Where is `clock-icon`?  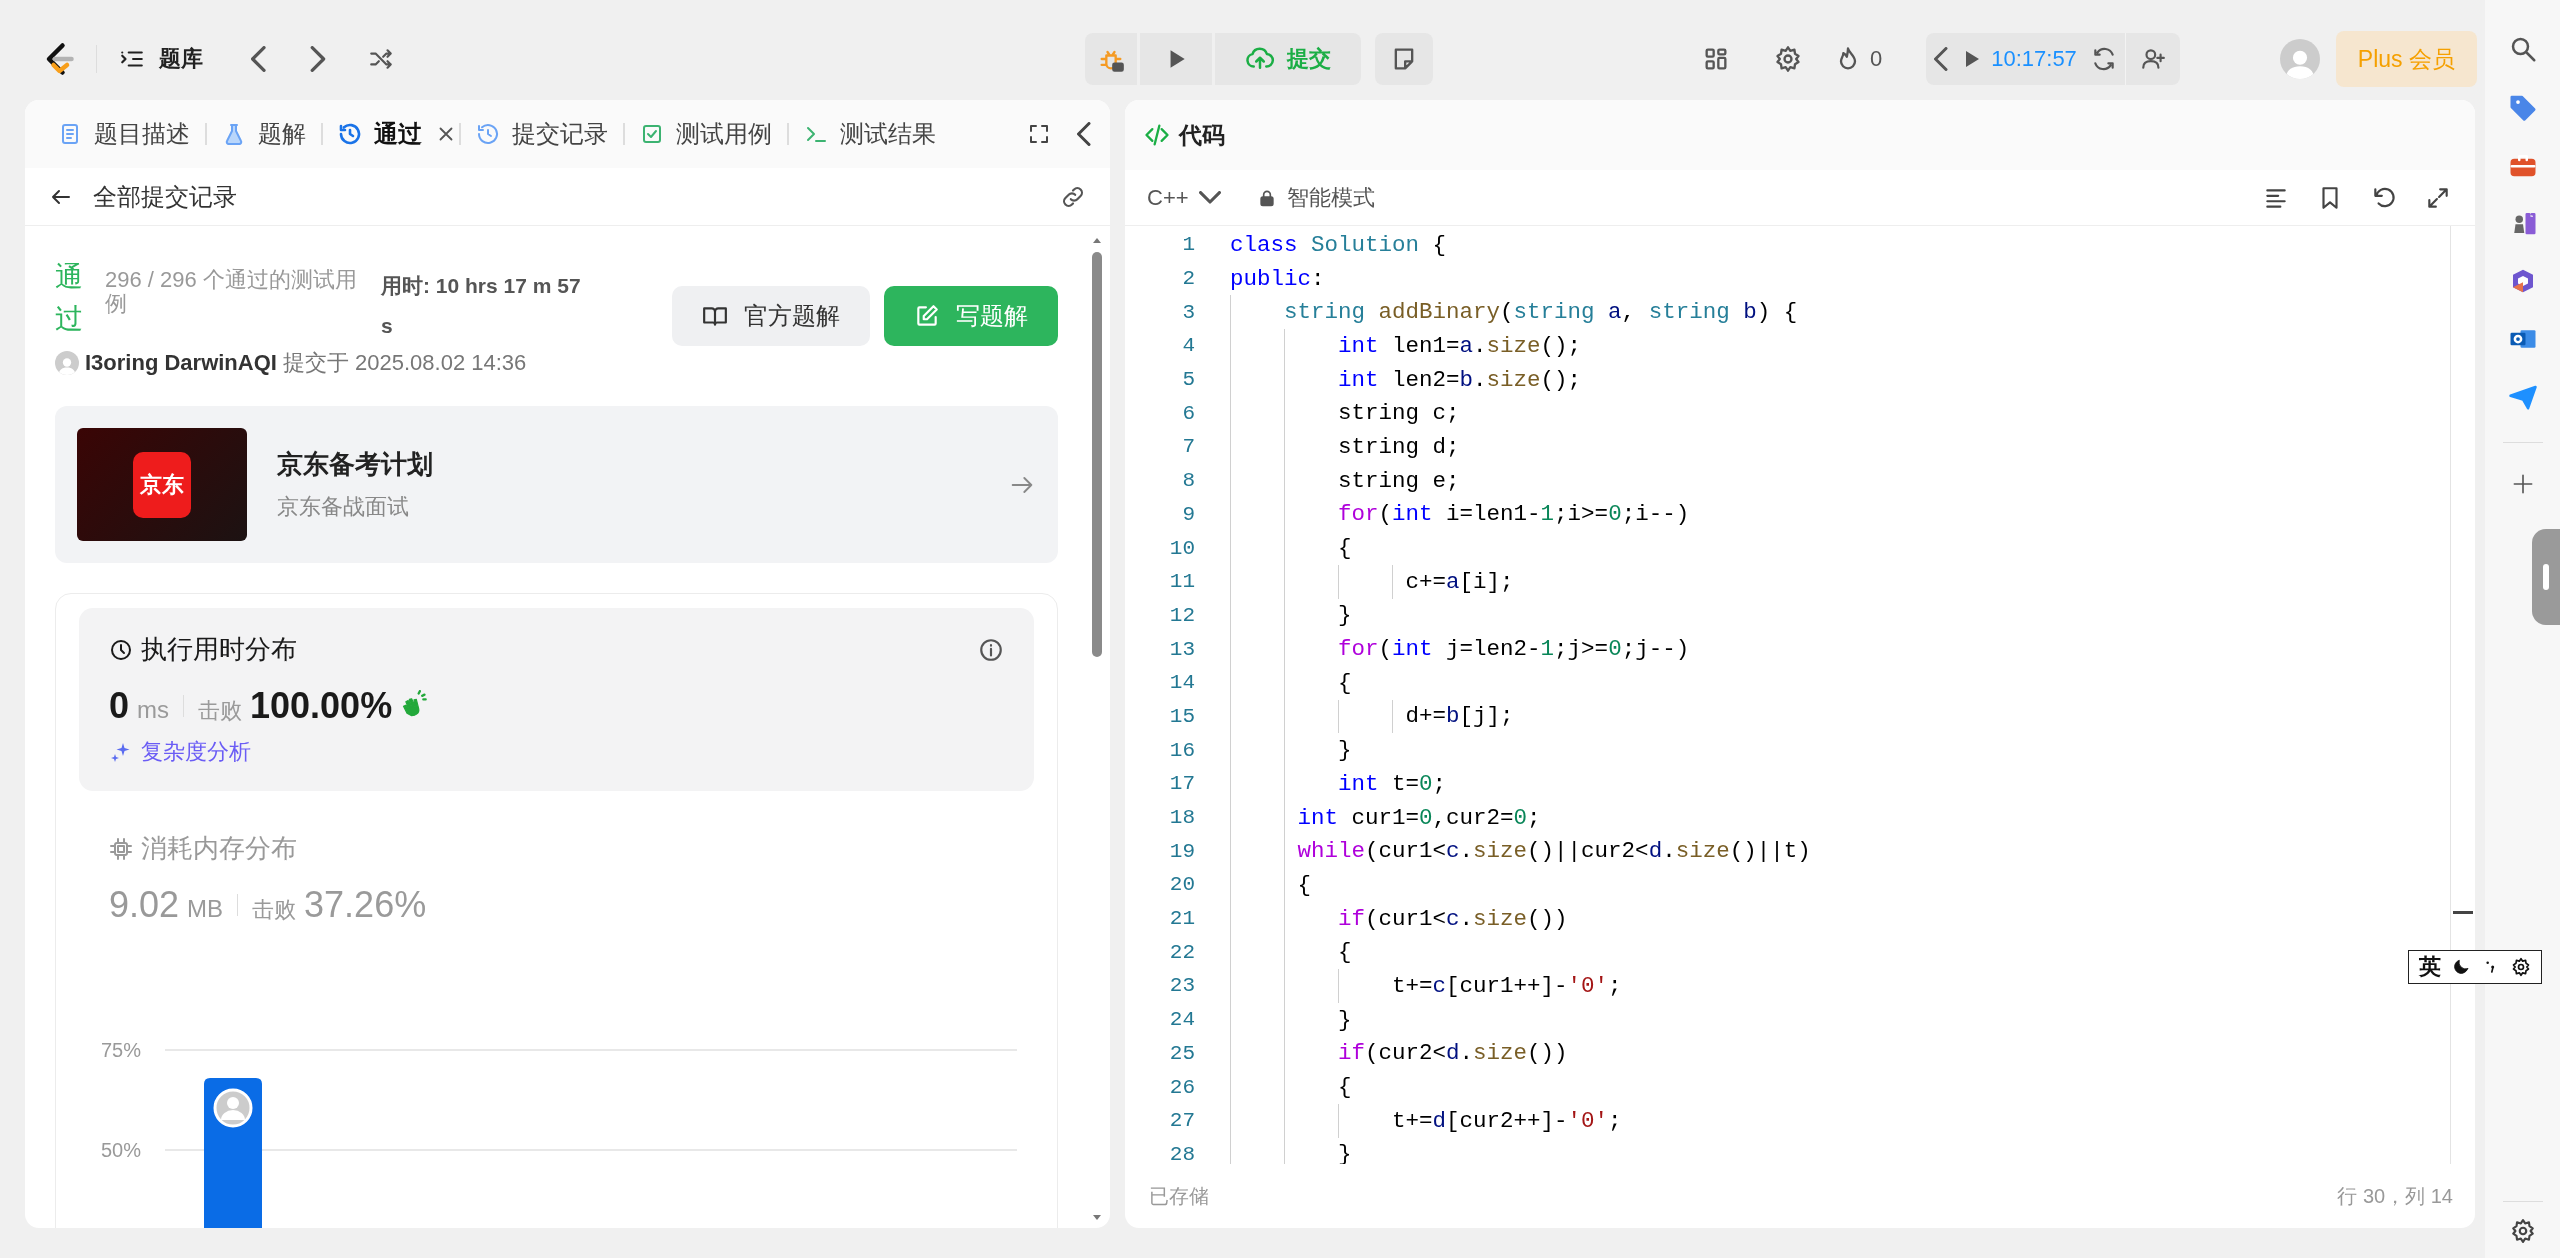 clock-icon is located at coordinates (121, 649).